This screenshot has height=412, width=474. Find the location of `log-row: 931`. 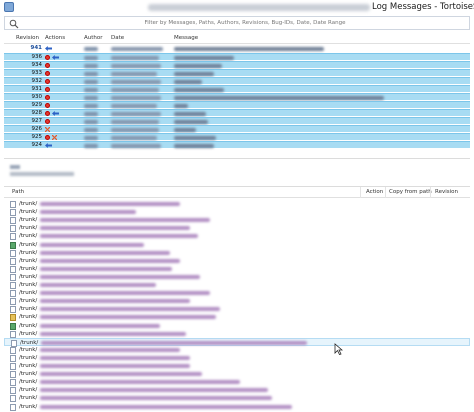

log-row: 931 is located at coordinates (237, 88).